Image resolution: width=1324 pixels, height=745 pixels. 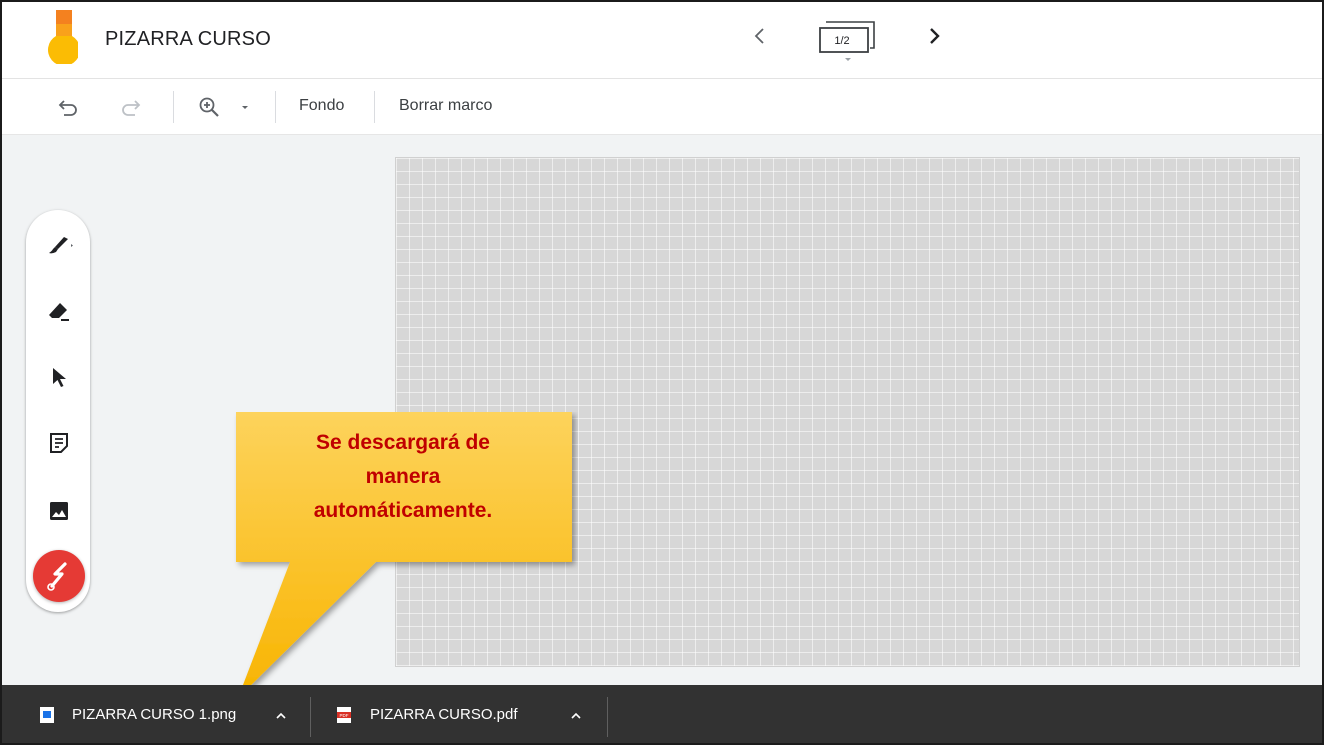 What do you see at coordinates (59, 311) in the screenshot?
I see `eraser-icon` at bounding box center [59, 311].